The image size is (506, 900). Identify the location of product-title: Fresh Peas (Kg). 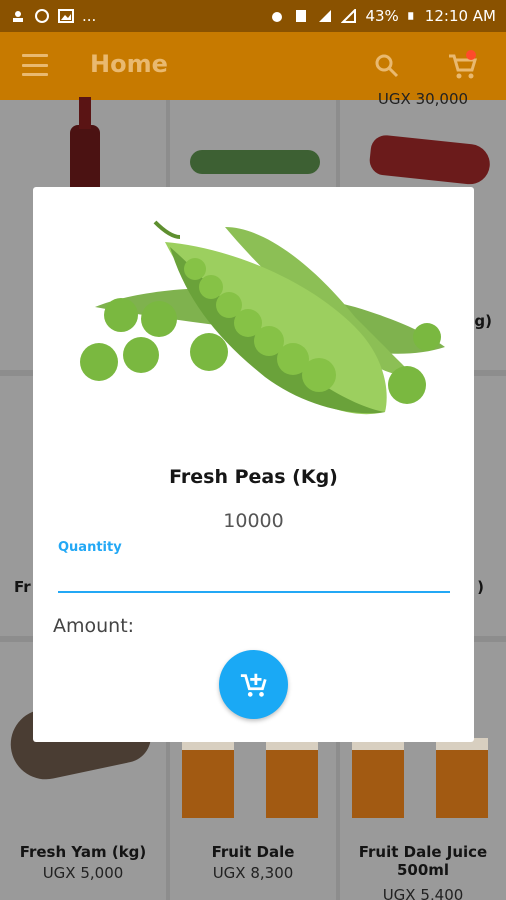
(253, 477).